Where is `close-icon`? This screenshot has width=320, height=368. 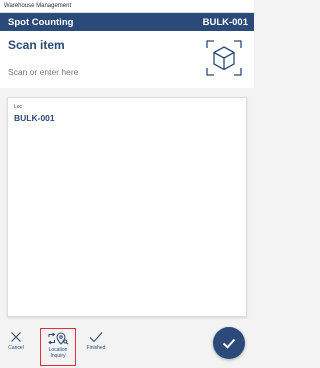 close-icon is located at coordinates (16, 337).